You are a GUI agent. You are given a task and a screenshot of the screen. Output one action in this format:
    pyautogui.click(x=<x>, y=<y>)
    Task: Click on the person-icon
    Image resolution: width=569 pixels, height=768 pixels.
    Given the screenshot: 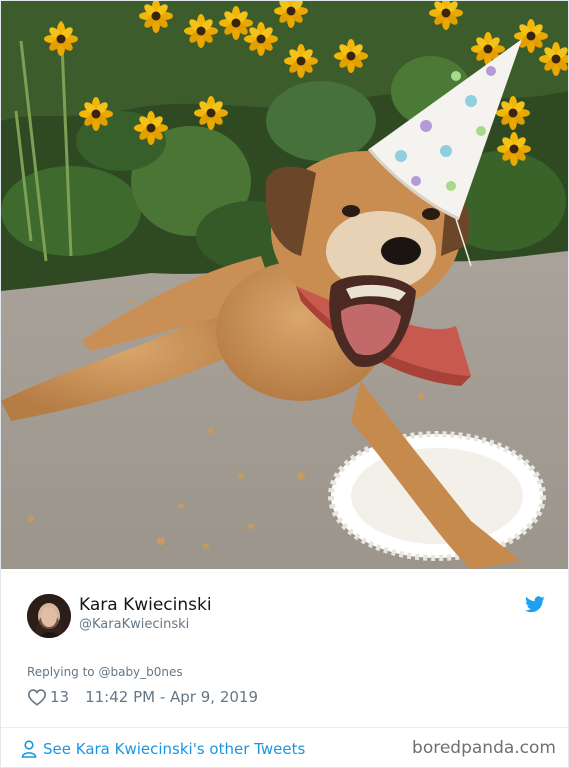 What is the action you would take?
    pyautogui.click(x=29, y=749)
    